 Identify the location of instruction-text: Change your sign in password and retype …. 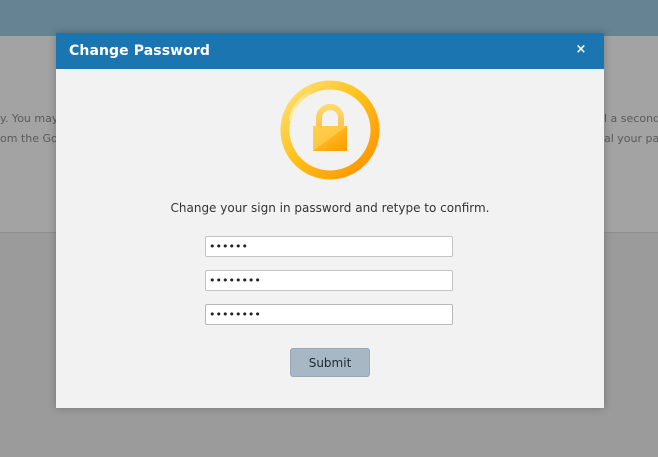
(330, 208).